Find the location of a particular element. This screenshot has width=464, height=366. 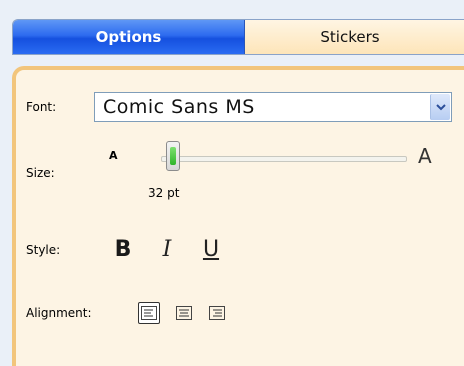

chevron-down-icon is located at coordinates (440, 107).